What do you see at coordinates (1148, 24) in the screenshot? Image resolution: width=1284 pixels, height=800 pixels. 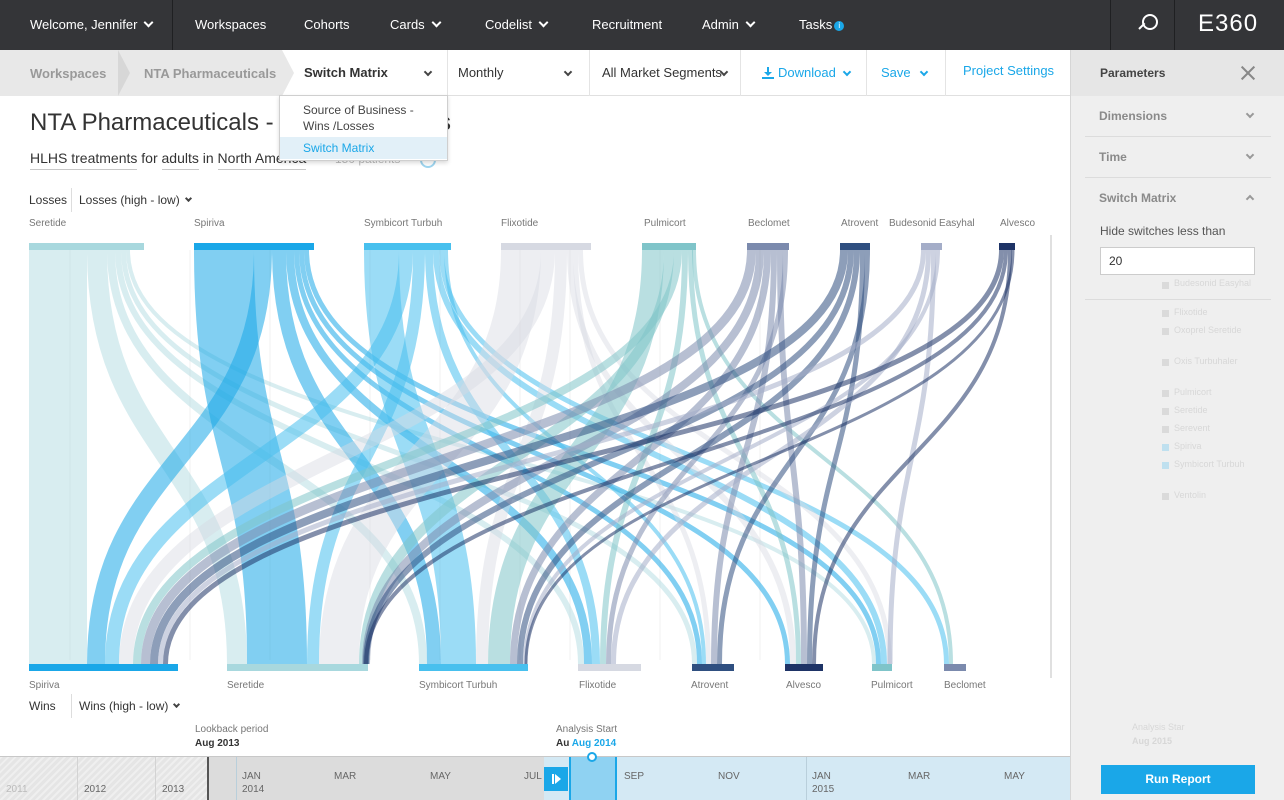 I see `search-icon` at bounding box center [1148, 24].